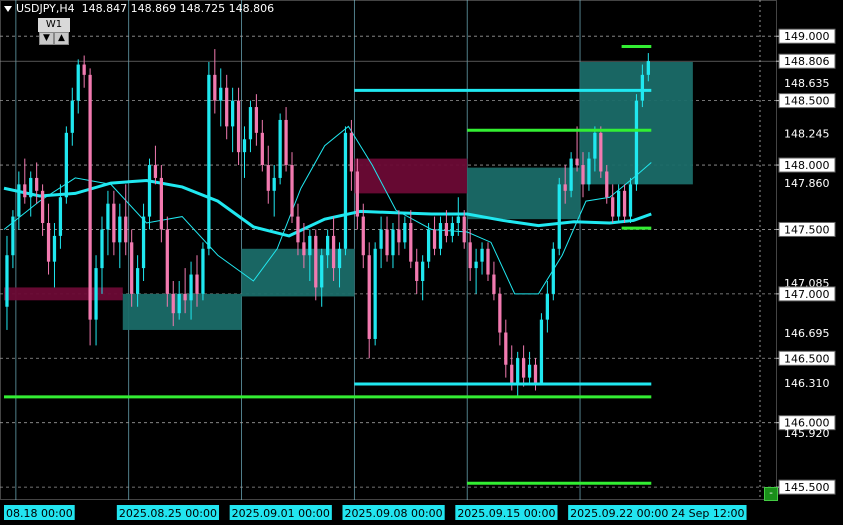 This screenshot has width=843, height=525. Describe the element at coordinates (104, 8) in the screenshot. I see `open-price: 148.847` at that location.